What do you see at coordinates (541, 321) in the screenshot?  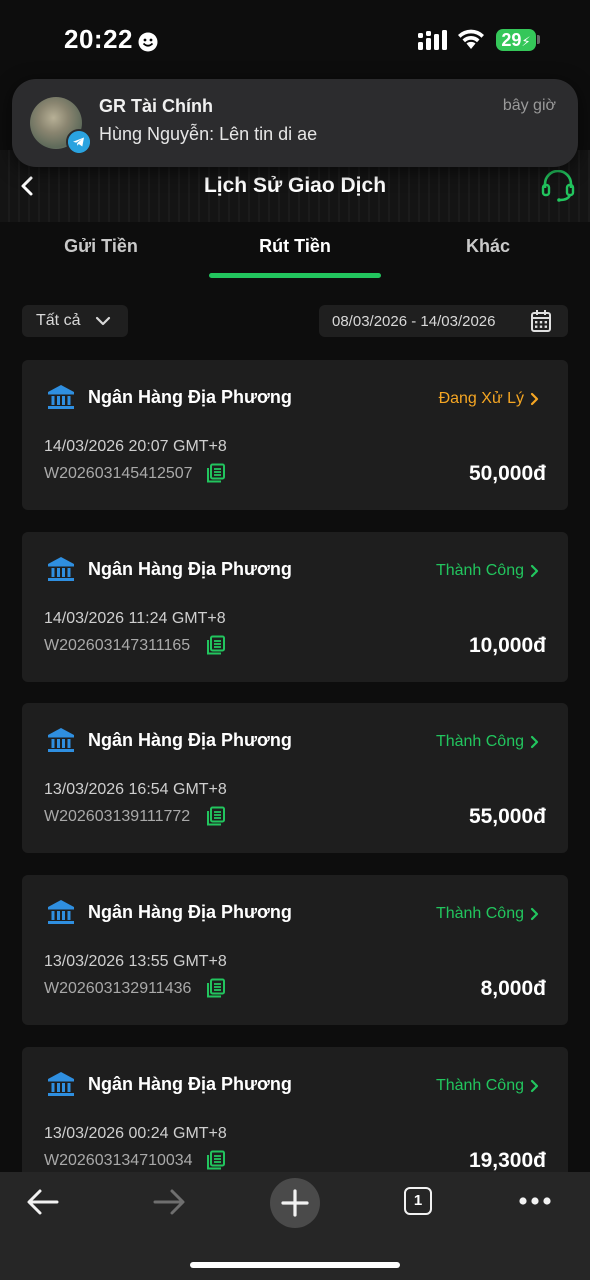 I see `calendar-icon` at bounding box center [541, 321].